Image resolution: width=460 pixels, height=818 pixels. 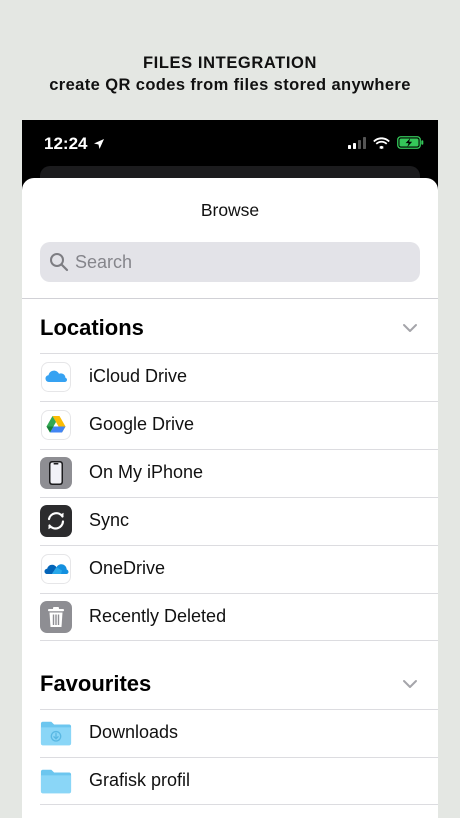 I want to click on location-item-recently-deleted: Recently Deleted, so click(x=230, y=617).